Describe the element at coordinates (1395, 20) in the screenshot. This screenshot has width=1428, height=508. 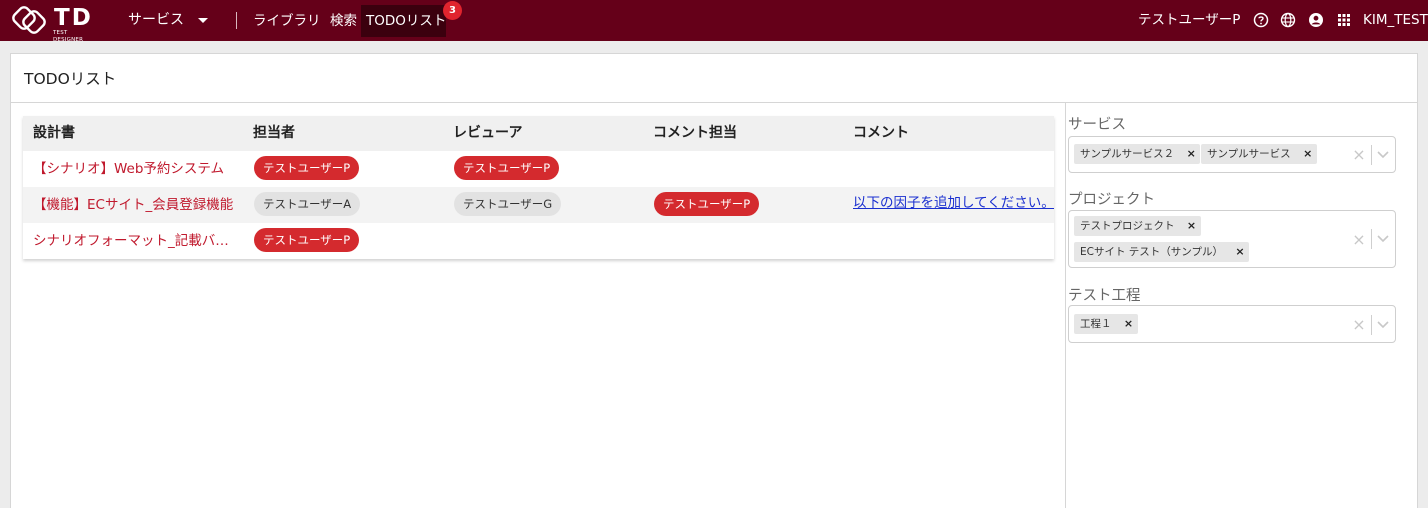
I see `account-name: KIM_TEST` at that location.